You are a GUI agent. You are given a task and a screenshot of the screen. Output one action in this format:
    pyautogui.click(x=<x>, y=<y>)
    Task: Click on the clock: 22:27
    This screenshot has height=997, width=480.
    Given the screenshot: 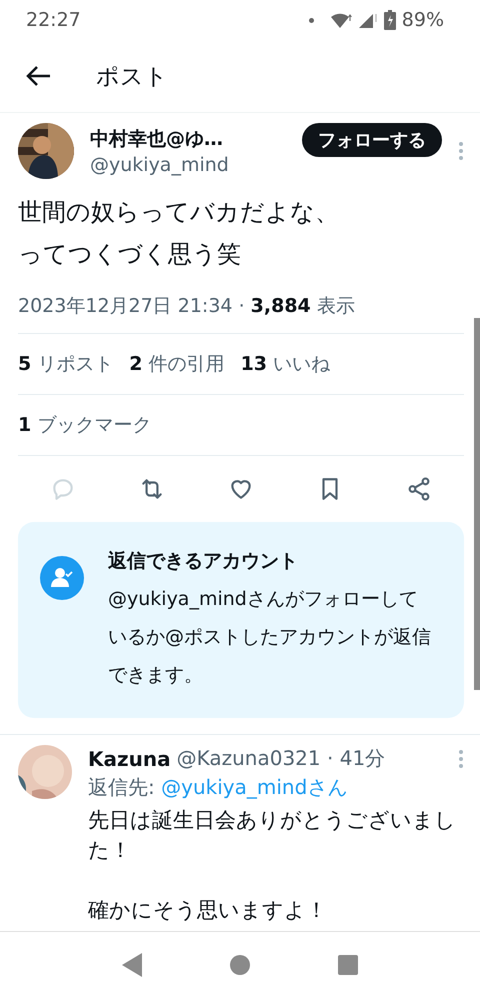 What is the action you would take?
    pyautogui.click(x=53, y=20)
    